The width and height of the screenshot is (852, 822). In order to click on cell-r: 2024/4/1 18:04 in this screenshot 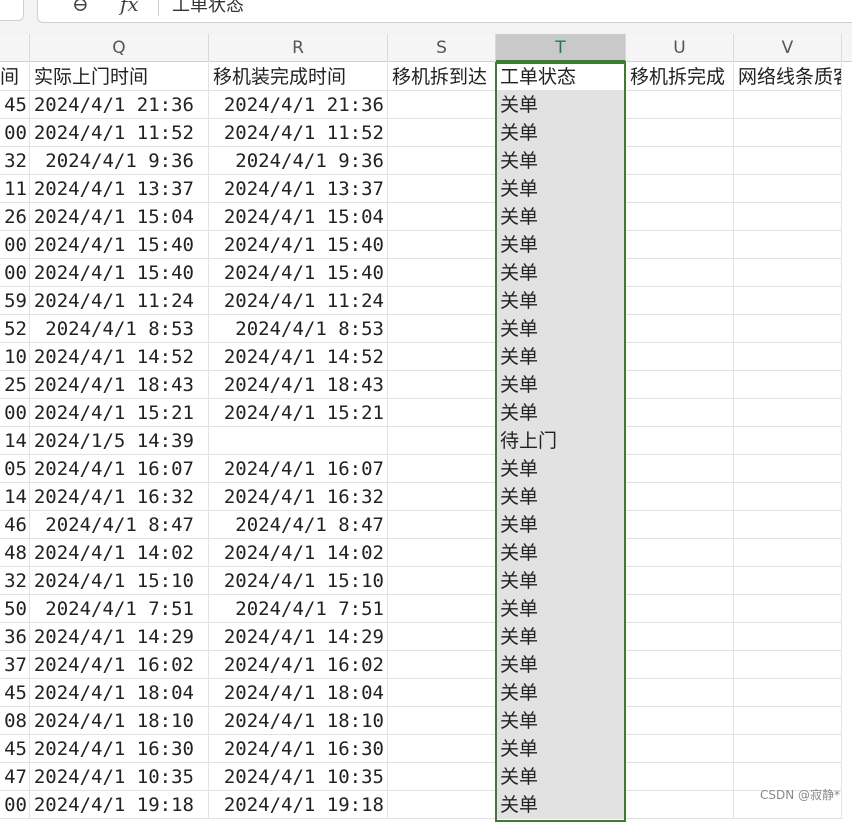, I will do `click(298, 693)`.